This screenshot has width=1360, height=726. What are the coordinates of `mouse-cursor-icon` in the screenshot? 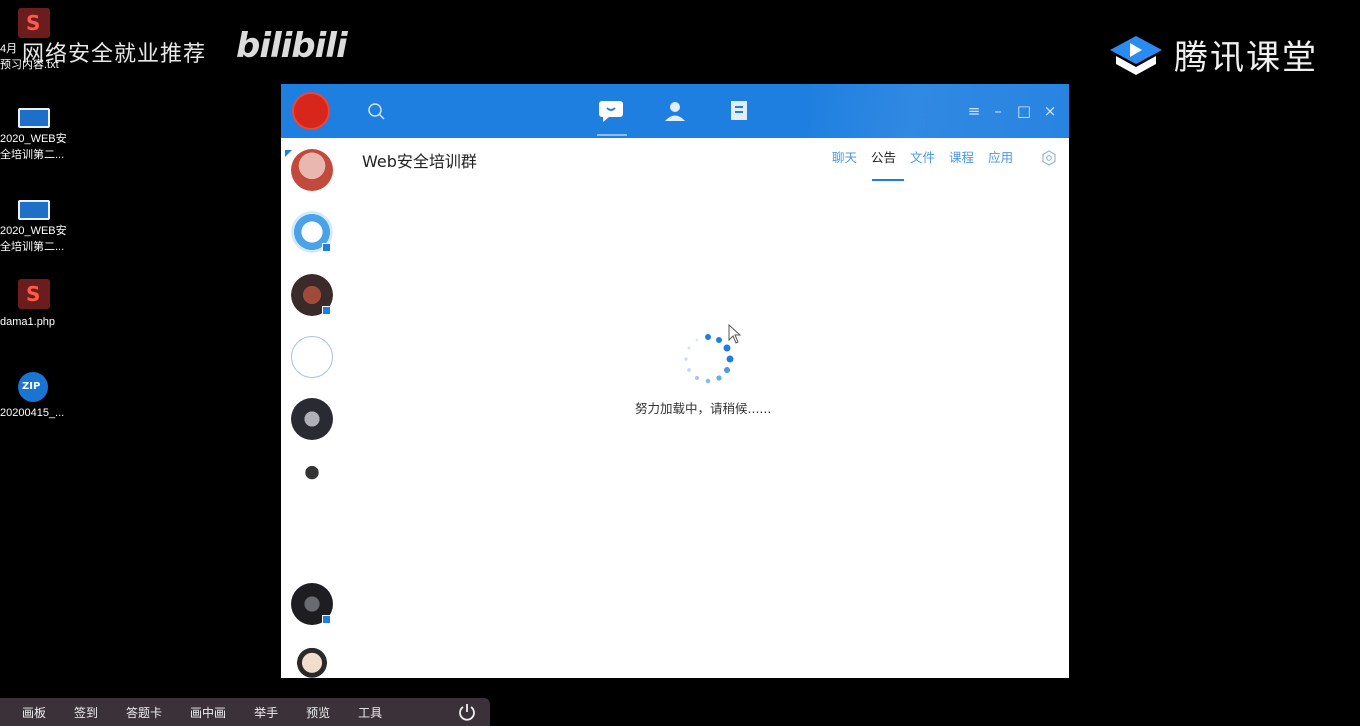 It's located at (735, 333).